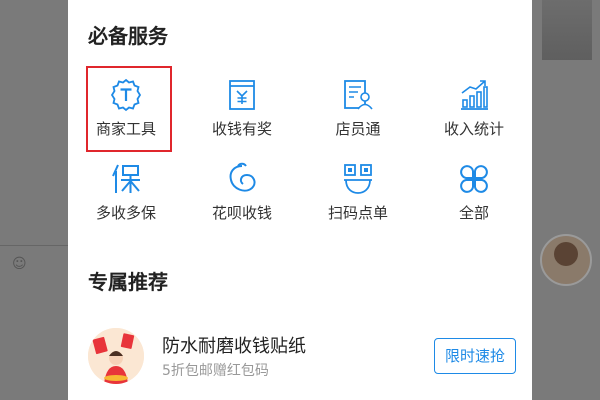 Image resolution: width=600 pixels, height=400 pixels. I want to click on service-label: 收钱有奖, so click(241, 129).